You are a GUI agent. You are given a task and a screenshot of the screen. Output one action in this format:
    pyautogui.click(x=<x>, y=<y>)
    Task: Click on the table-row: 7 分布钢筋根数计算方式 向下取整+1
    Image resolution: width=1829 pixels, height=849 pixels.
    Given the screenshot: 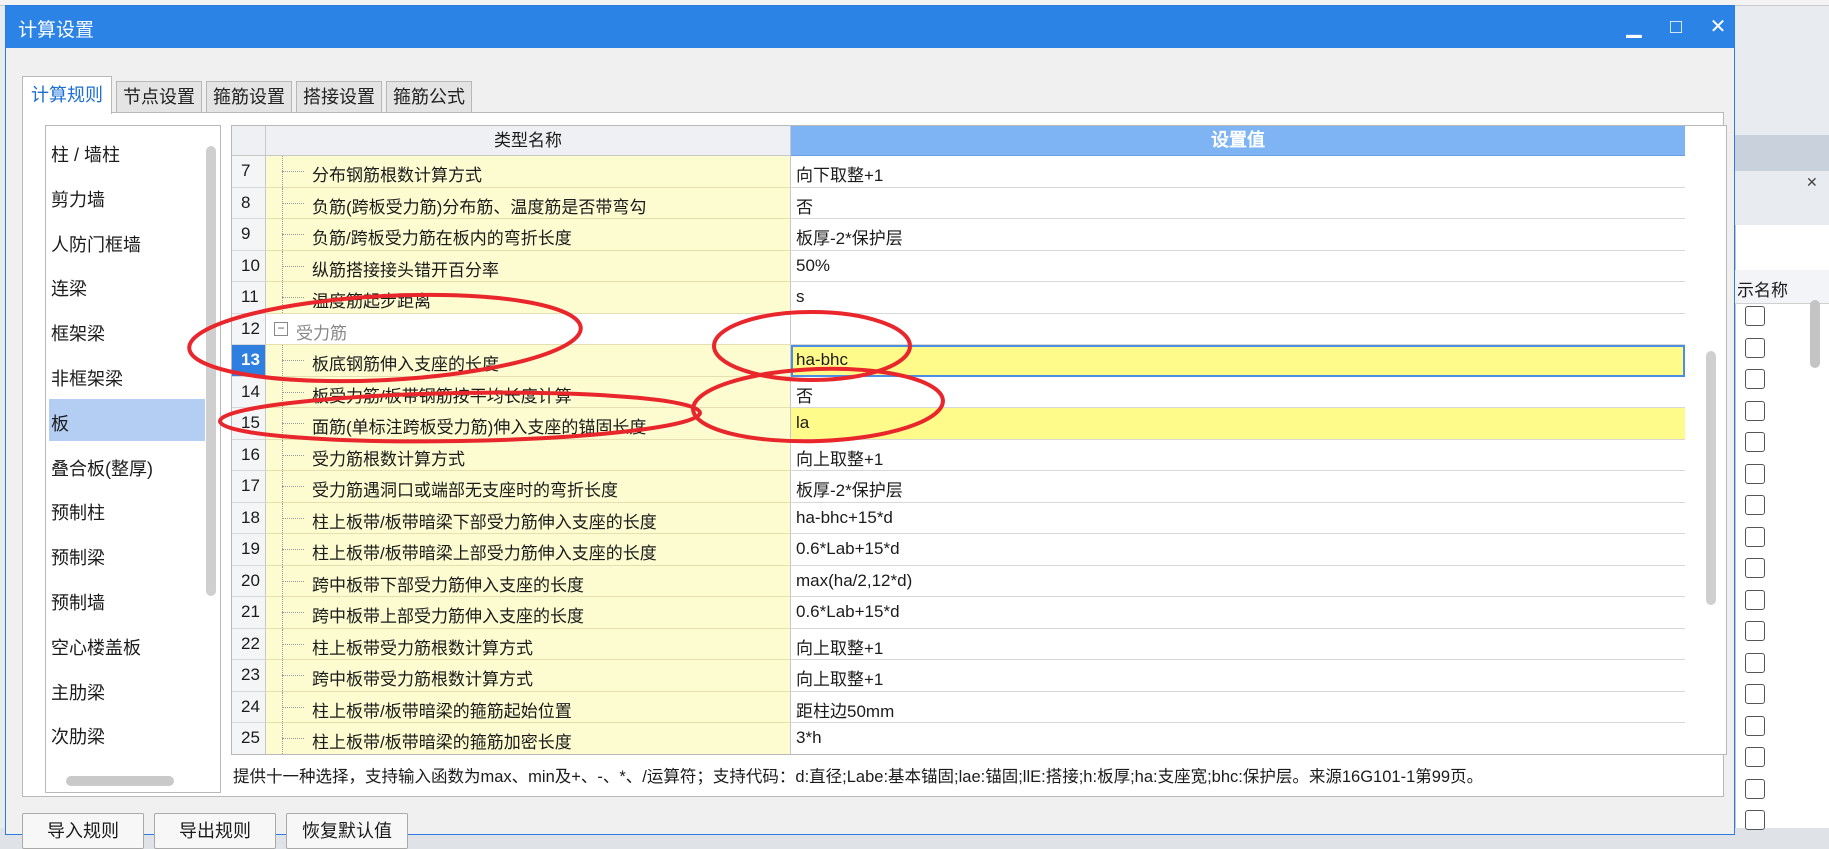 What is the action you would take?
    pyautogui.click(x=958, y=172)
    